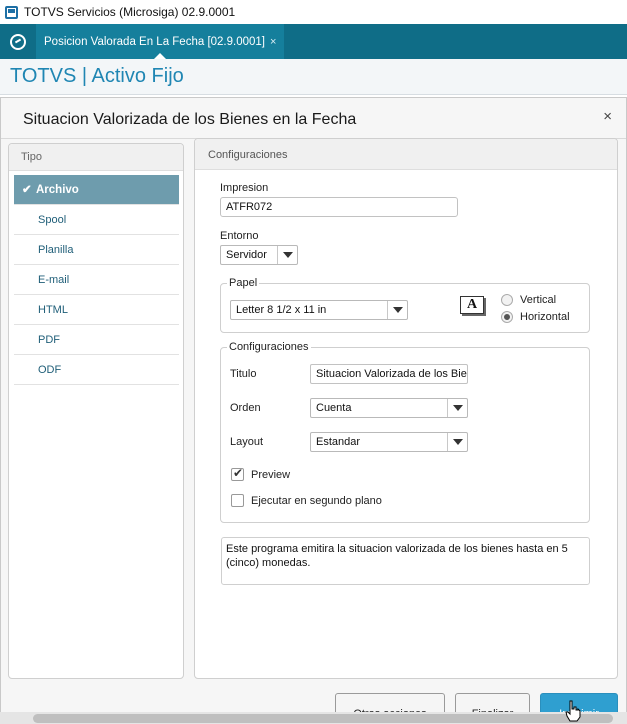 Image resolution: width=627 pixels, height=724 pixels. What do you see at coordinates (56, 250) in the screenshot?
I see `tipo-item-label: Planilla` at bounding box center [56, 250].